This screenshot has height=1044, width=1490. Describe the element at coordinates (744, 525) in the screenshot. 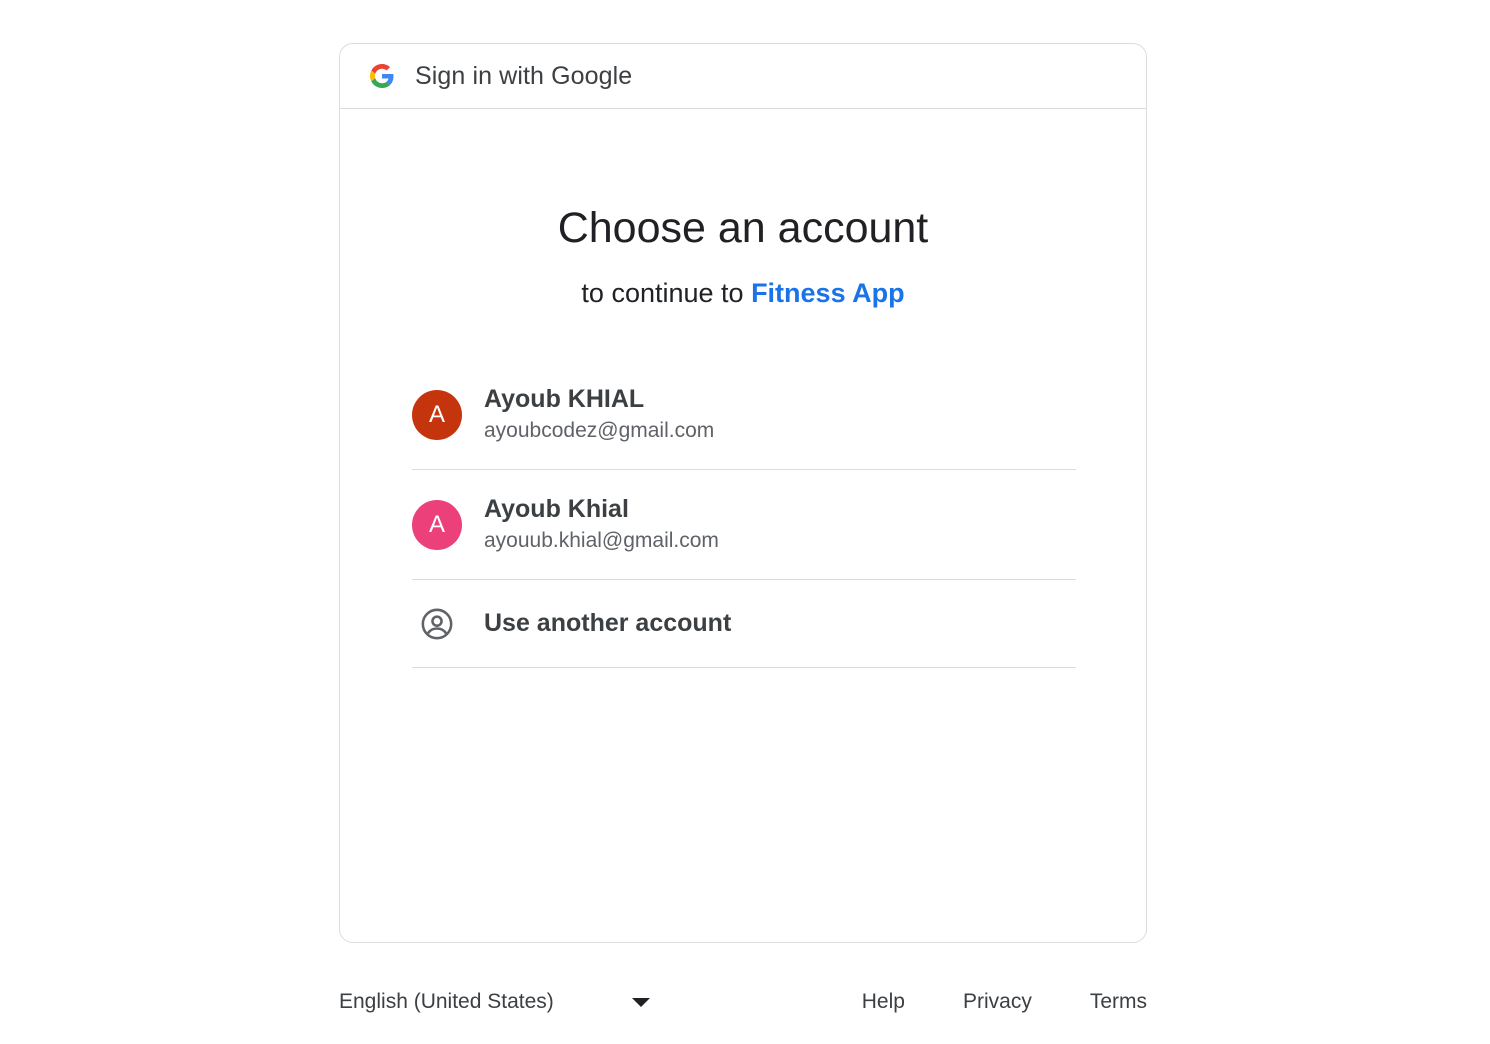

I see `account-row-ayouub-khial: A Ayoub Khial ayouub.khial@gmail.com` at that location.